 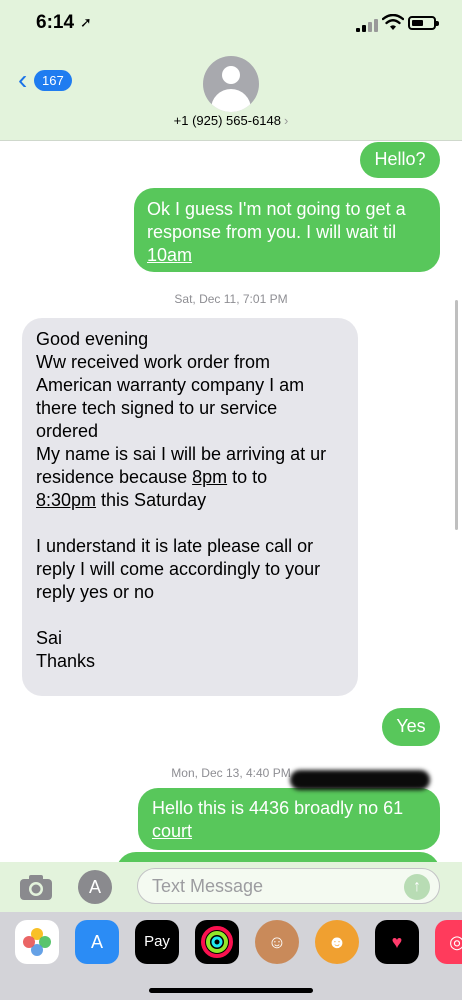 I want to click on status-time: 6:14, so click(x=55, y=22).